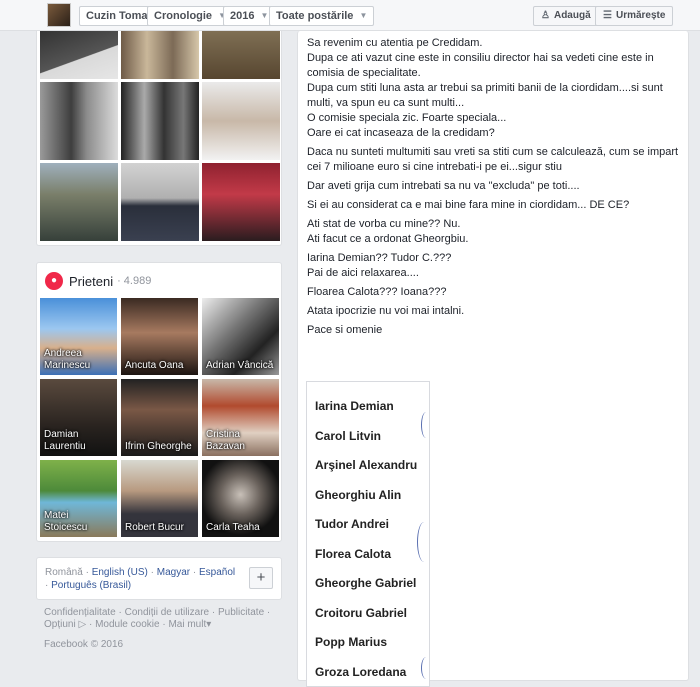 This screenshot has width=700, height=687. I want to click on copyright: Facebook © 2016, so click(159, 645).